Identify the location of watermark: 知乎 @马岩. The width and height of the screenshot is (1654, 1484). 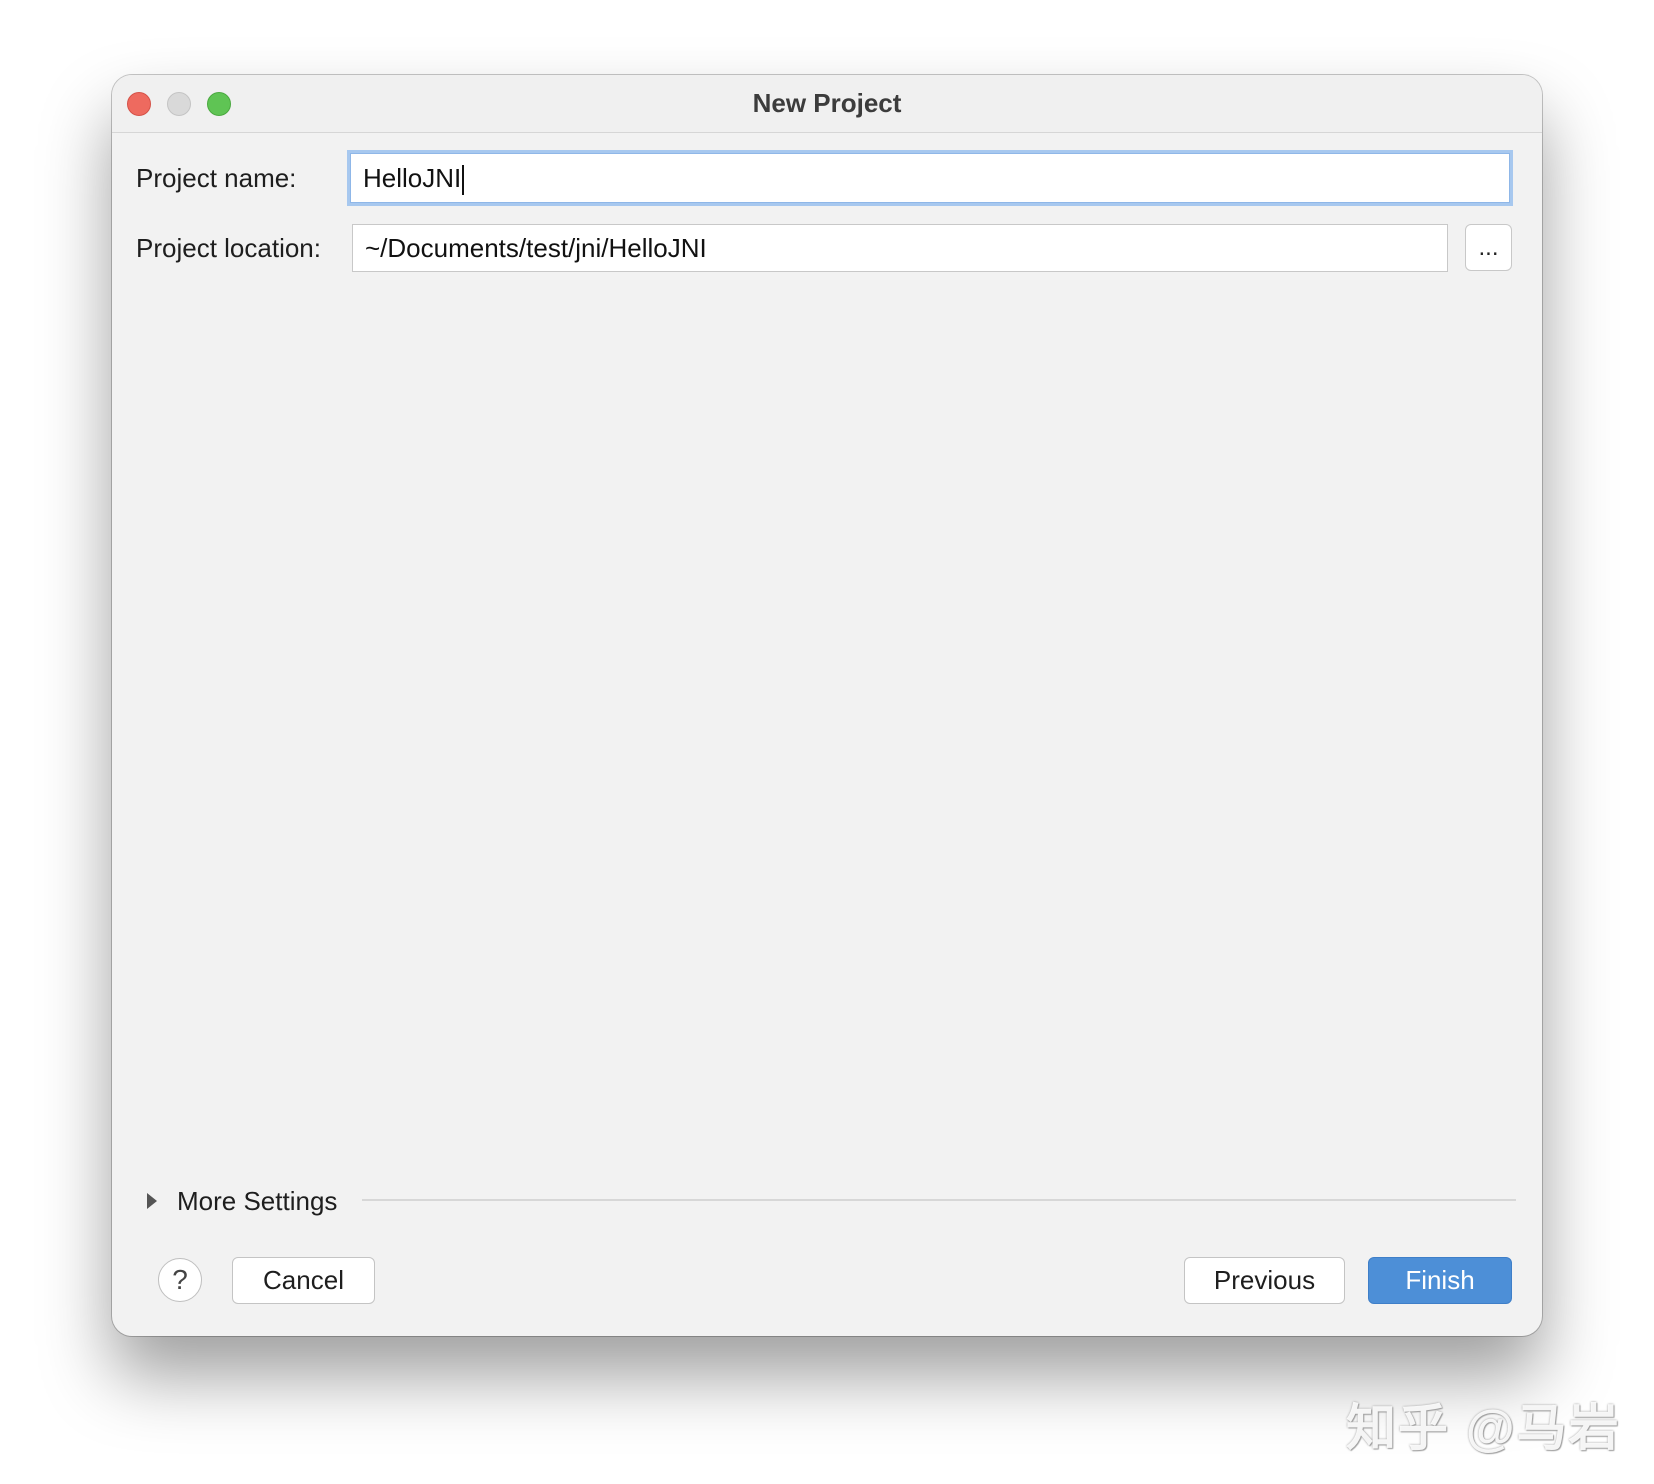
(1483, 1428).